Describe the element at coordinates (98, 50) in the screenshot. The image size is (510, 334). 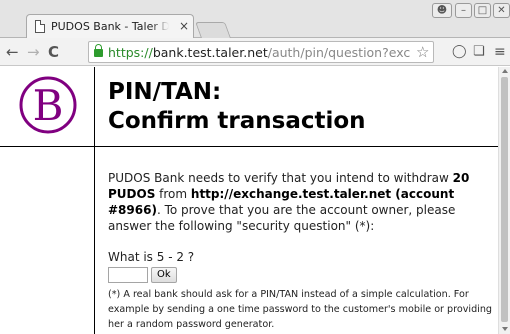
I see `lock-icon` at that location.